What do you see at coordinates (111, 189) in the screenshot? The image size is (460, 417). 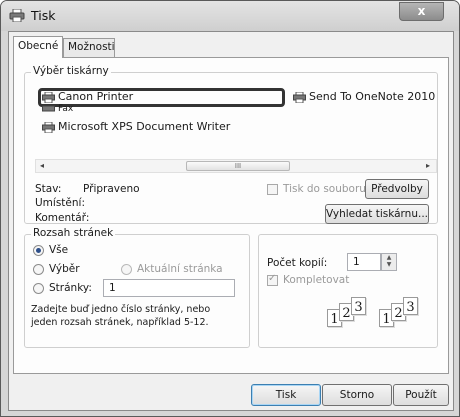 I see `status-value: Připraveno` at bounding box center [111, 189].